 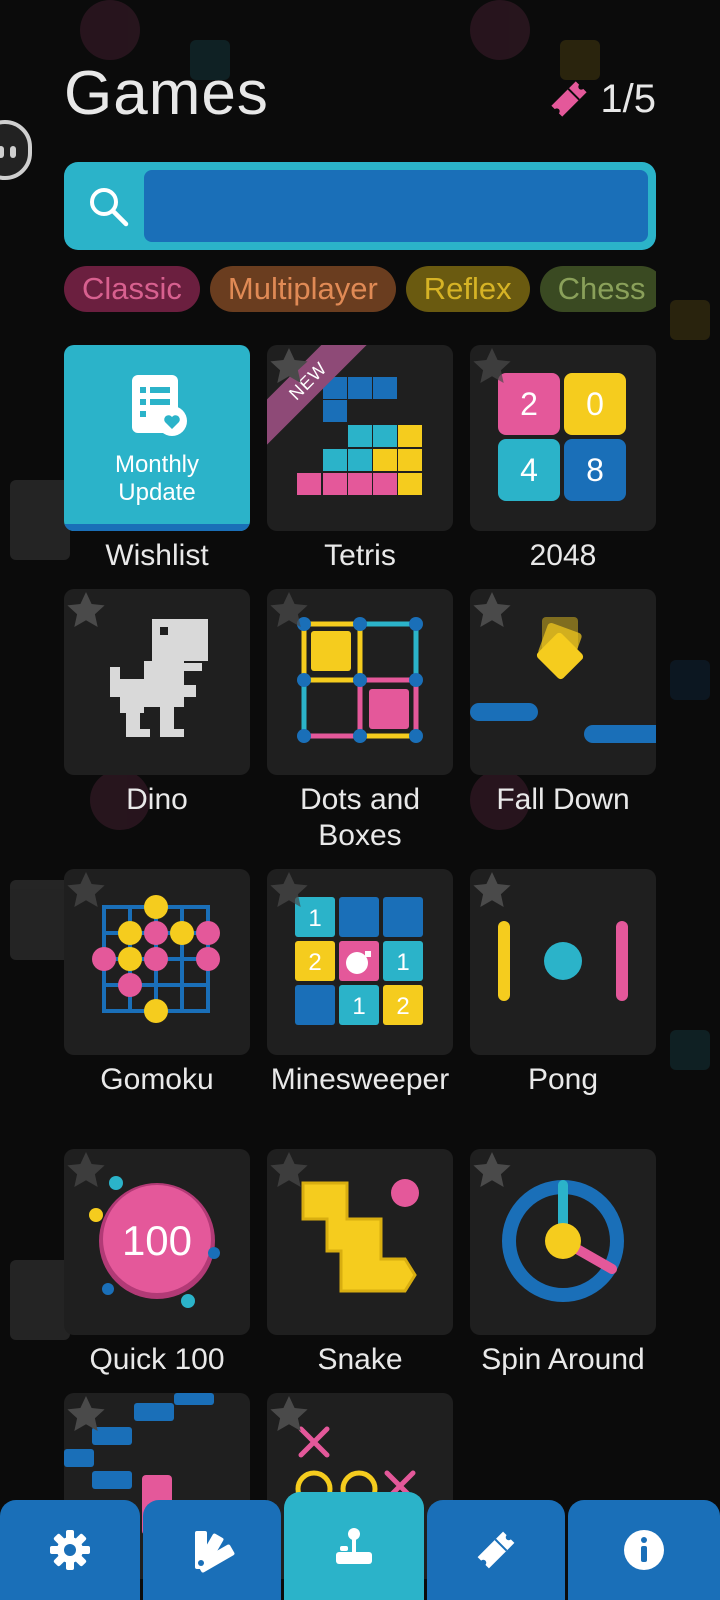 I want to click on joystick-icon, so click(x=354, y=1546).